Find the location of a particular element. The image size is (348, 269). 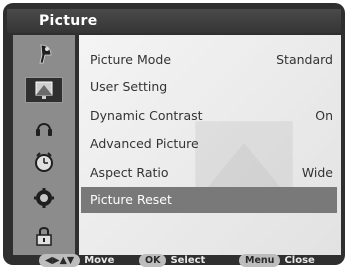

setup-icon is located at coordinates (44, 198).